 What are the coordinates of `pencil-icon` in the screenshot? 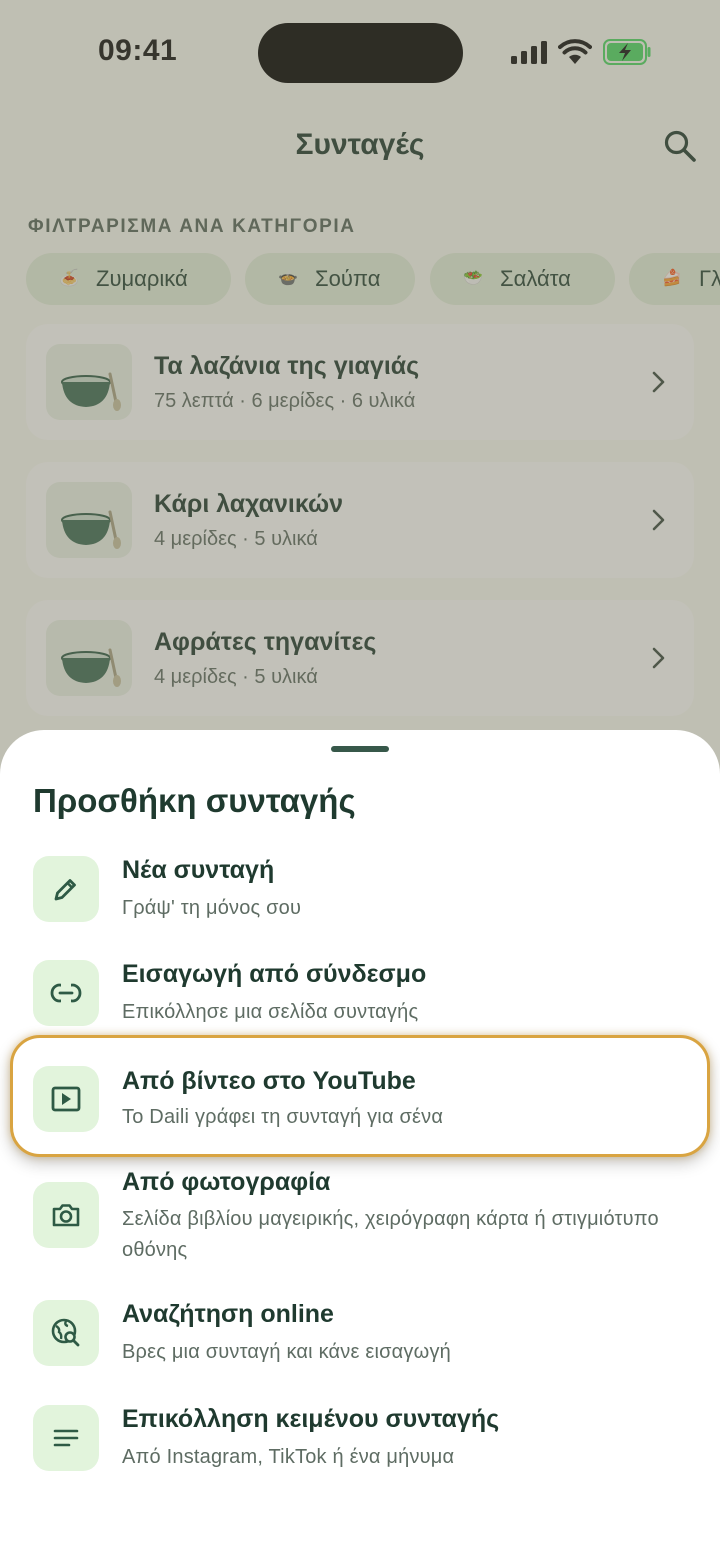 It's located at (65, 890).